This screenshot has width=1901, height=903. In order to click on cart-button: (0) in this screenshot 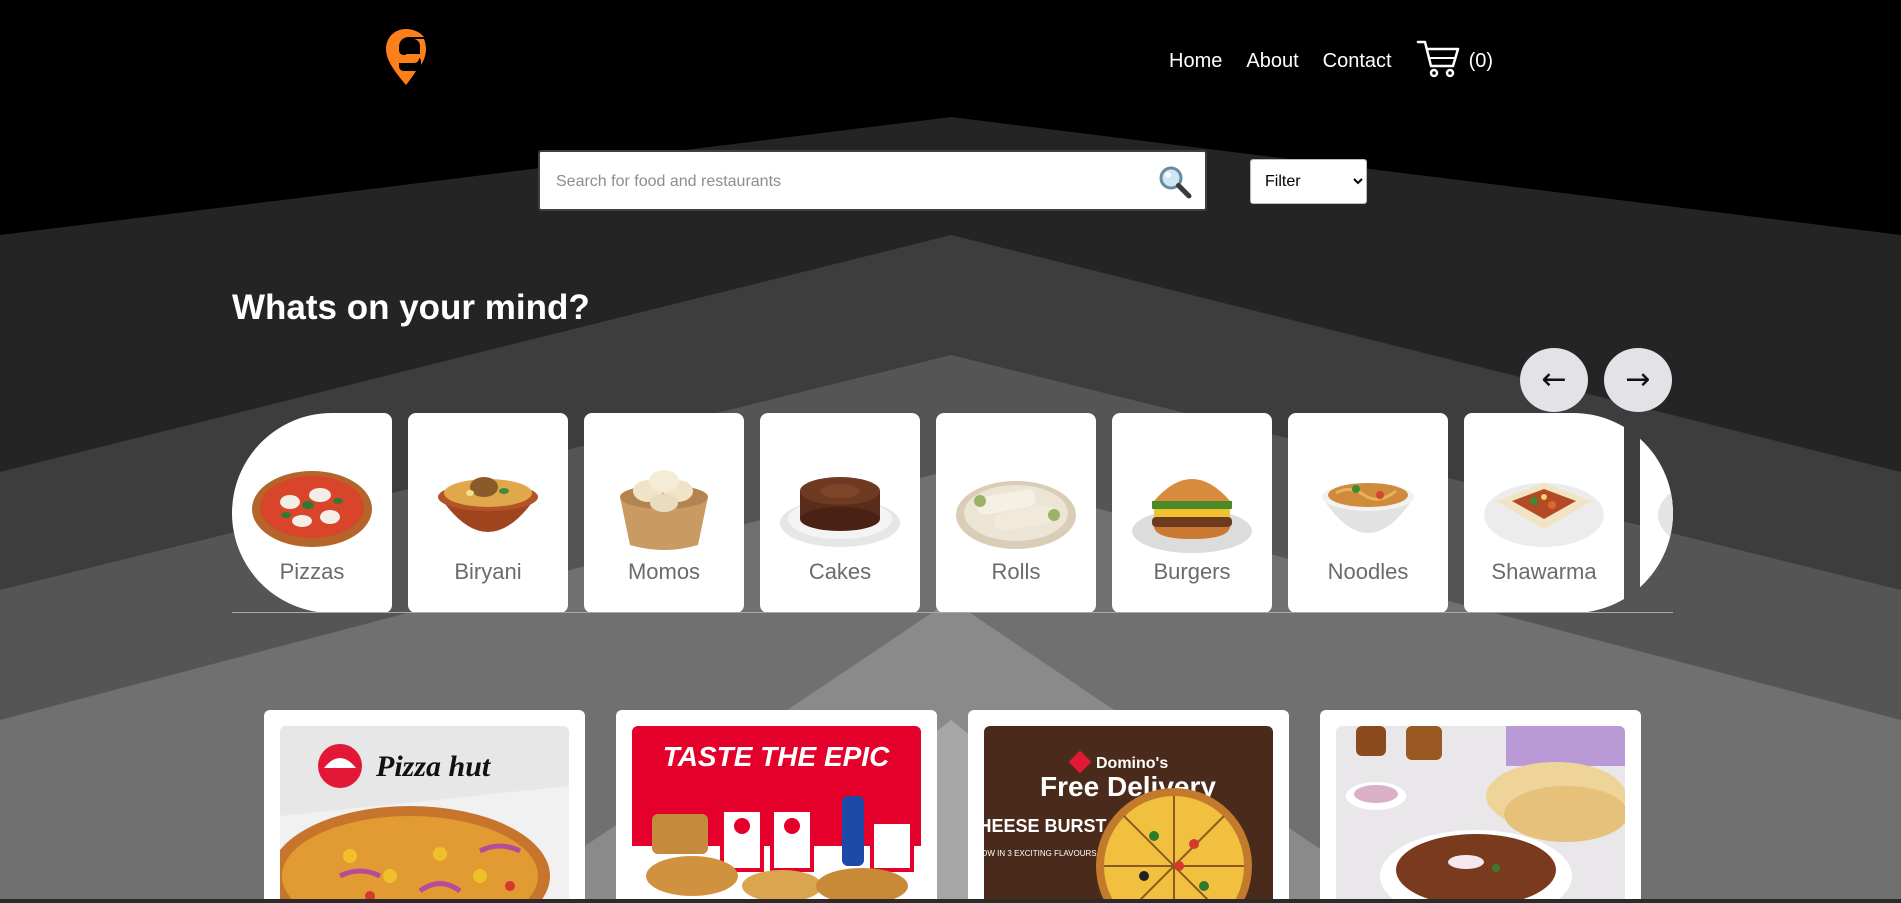, I will do `click(1455, 59)`.